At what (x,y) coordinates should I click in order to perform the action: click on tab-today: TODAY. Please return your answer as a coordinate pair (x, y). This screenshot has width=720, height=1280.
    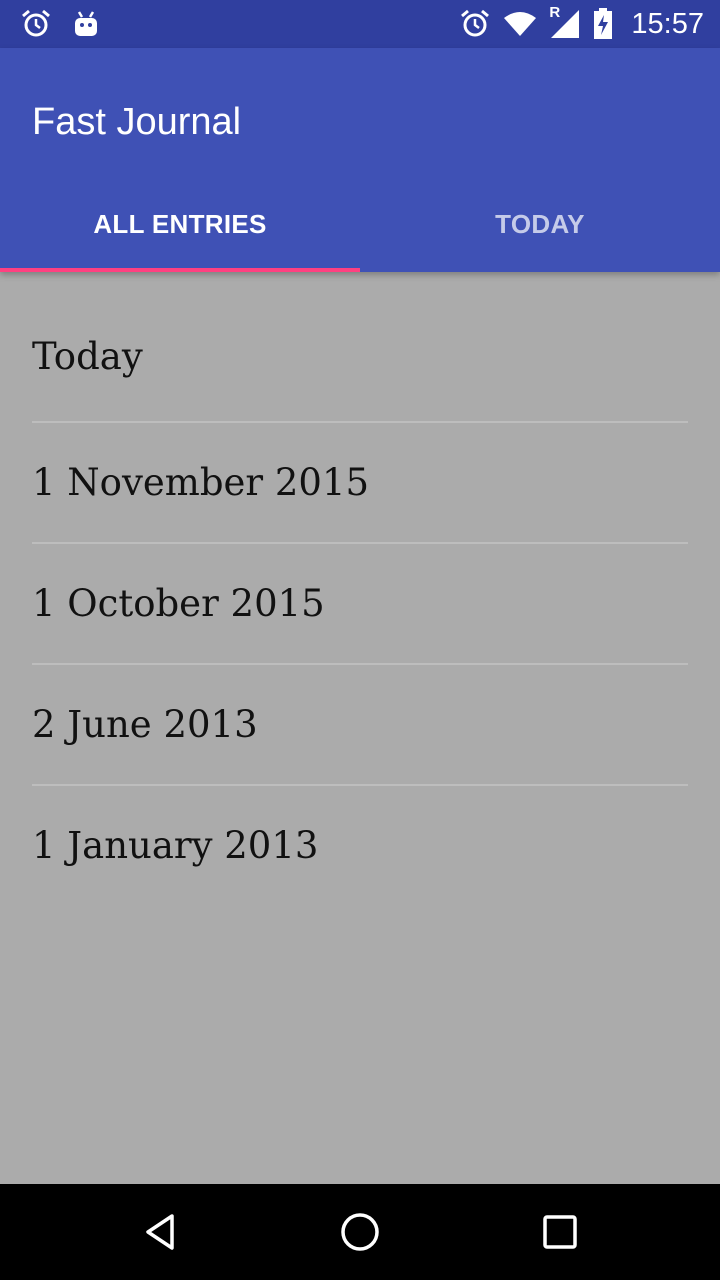
    Looking at the image, I should click on (540, 224).